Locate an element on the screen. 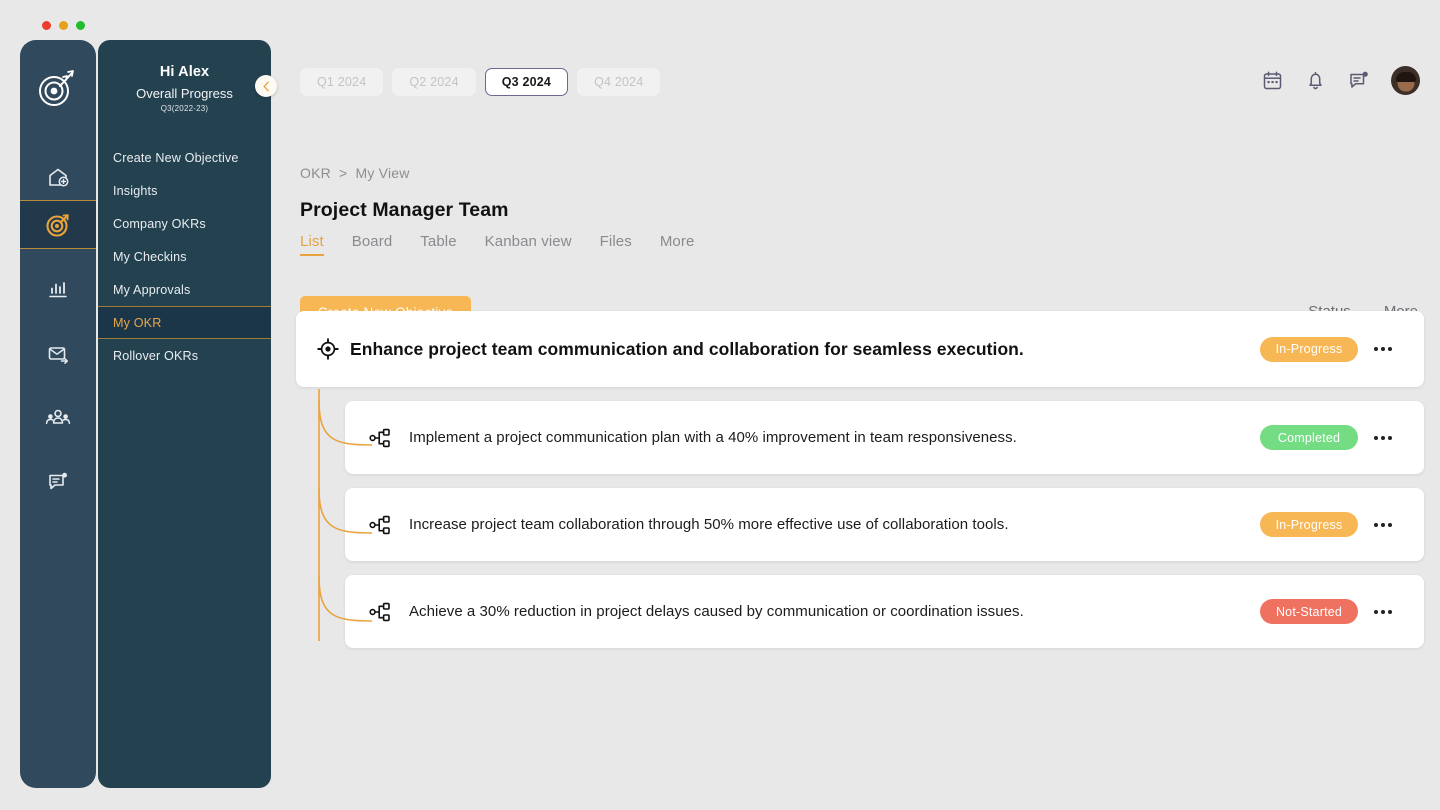 This screenshot has width=1440, height=810. quarter-tab-q3: Q3 2024 is located at coordinates (526, 82).